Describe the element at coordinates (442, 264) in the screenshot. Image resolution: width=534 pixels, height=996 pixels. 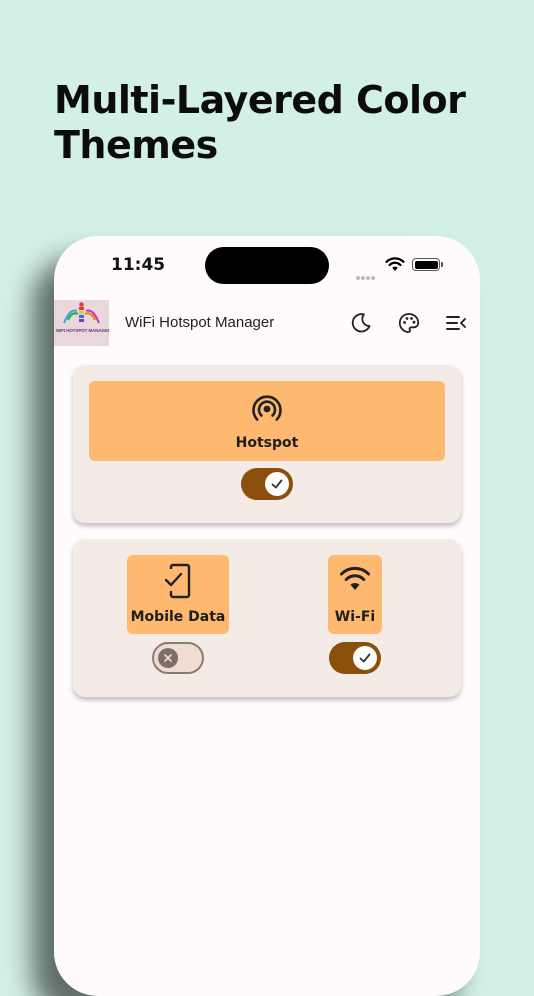
I see `battery-nub` at that location.